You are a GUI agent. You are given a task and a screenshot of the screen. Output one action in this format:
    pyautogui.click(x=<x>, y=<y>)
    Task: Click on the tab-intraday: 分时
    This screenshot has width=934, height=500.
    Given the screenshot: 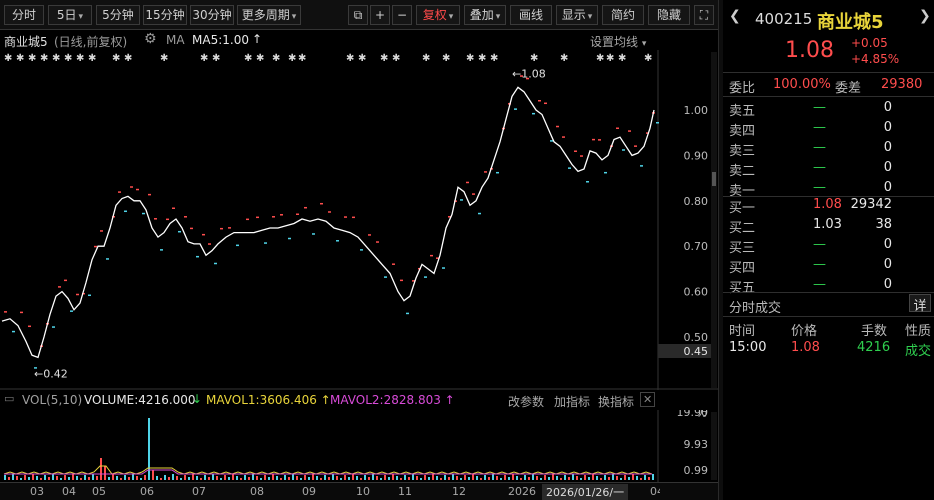 What is the action you would take?
    pyautogui.click(x=24, y=15)
    